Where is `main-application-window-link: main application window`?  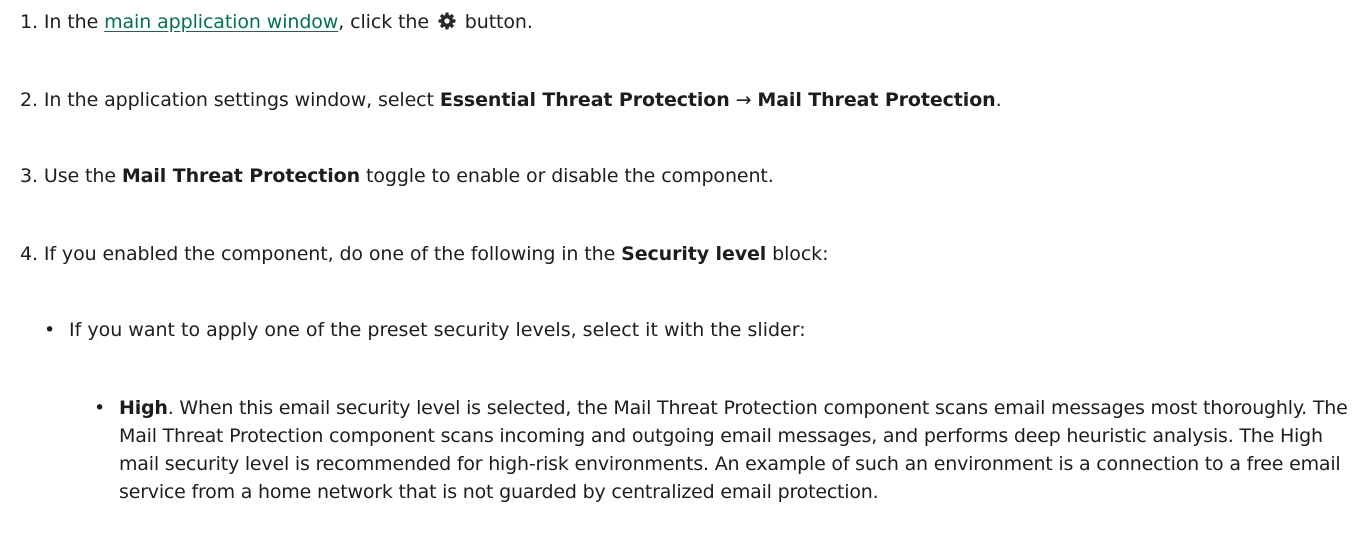
main-application-window-link: main application window is located at coordinates (221, 22).